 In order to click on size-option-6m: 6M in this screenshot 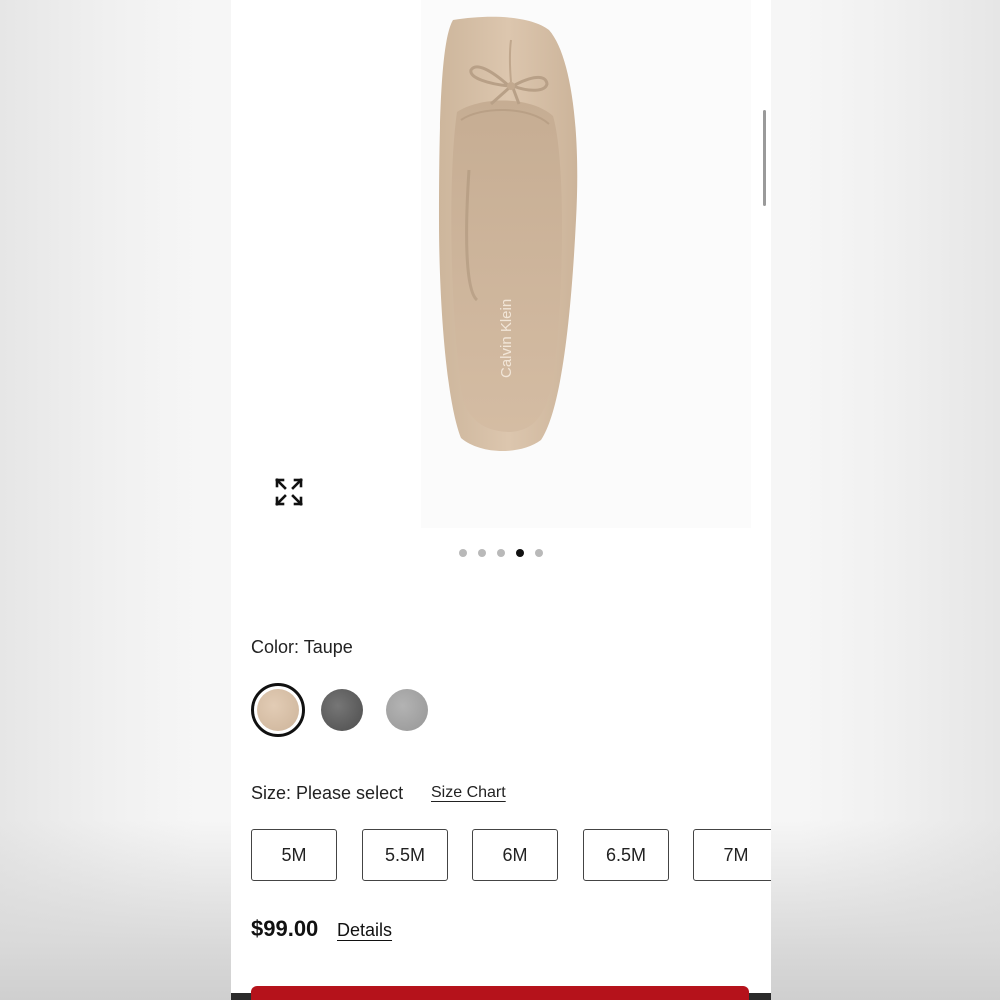, I will do `click(515, 855)`.